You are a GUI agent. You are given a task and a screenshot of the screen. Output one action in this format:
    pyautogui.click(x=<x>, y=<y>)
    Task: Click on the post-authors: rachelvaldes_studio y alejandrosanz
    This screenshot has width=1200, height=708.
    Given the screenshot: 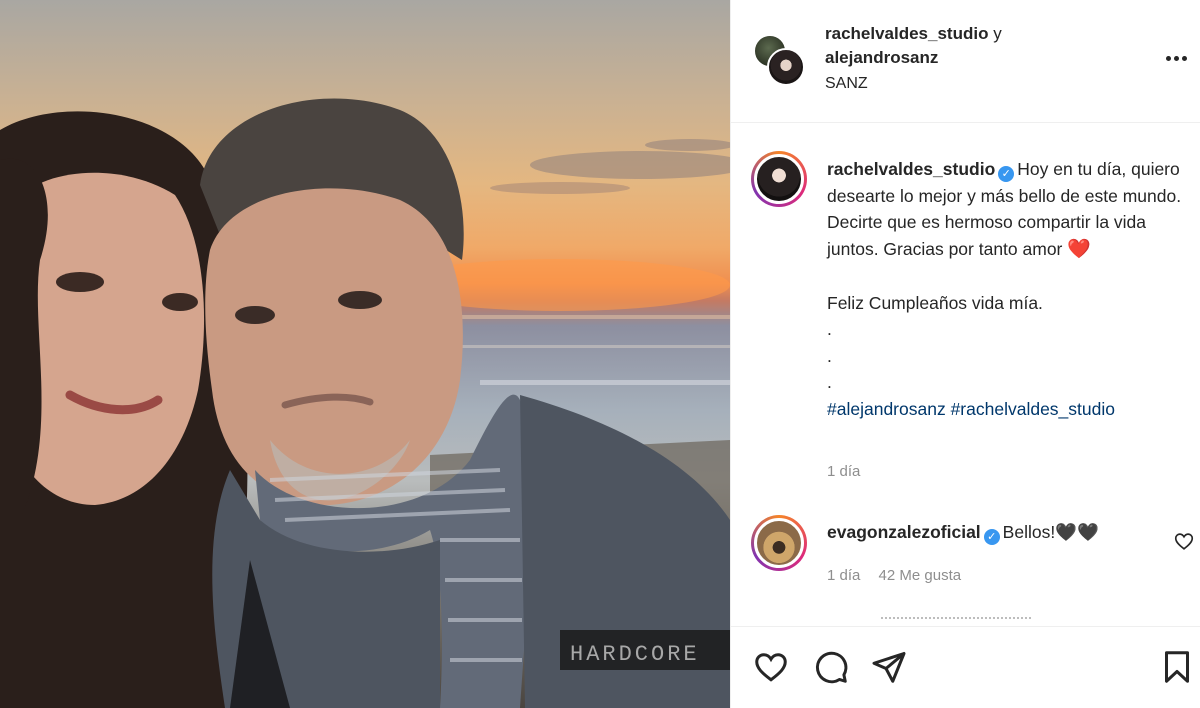 What is the action you would take?
    pyautogui.click(x=975, y=46)
    